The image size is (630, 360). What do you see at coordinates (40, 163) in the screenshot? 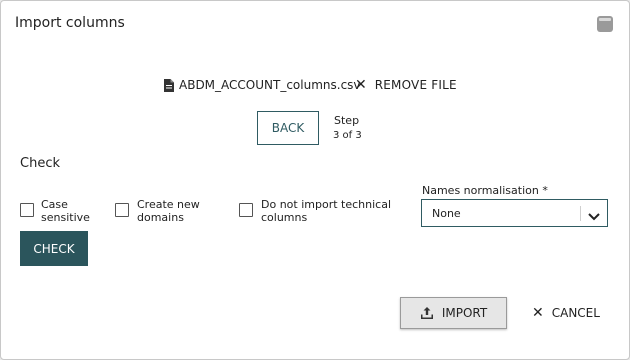
I see `check-section-title: Check` at bounding box center [40, 163].